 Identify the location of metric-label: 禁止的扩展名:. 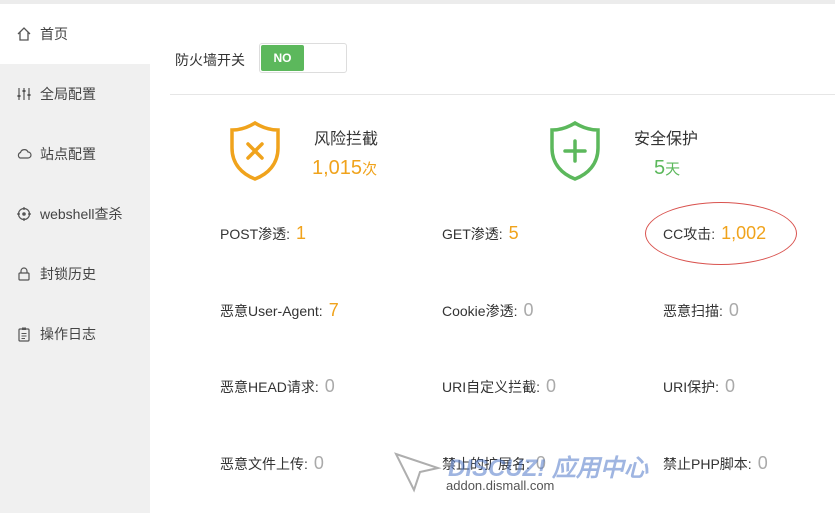
(486, 464).